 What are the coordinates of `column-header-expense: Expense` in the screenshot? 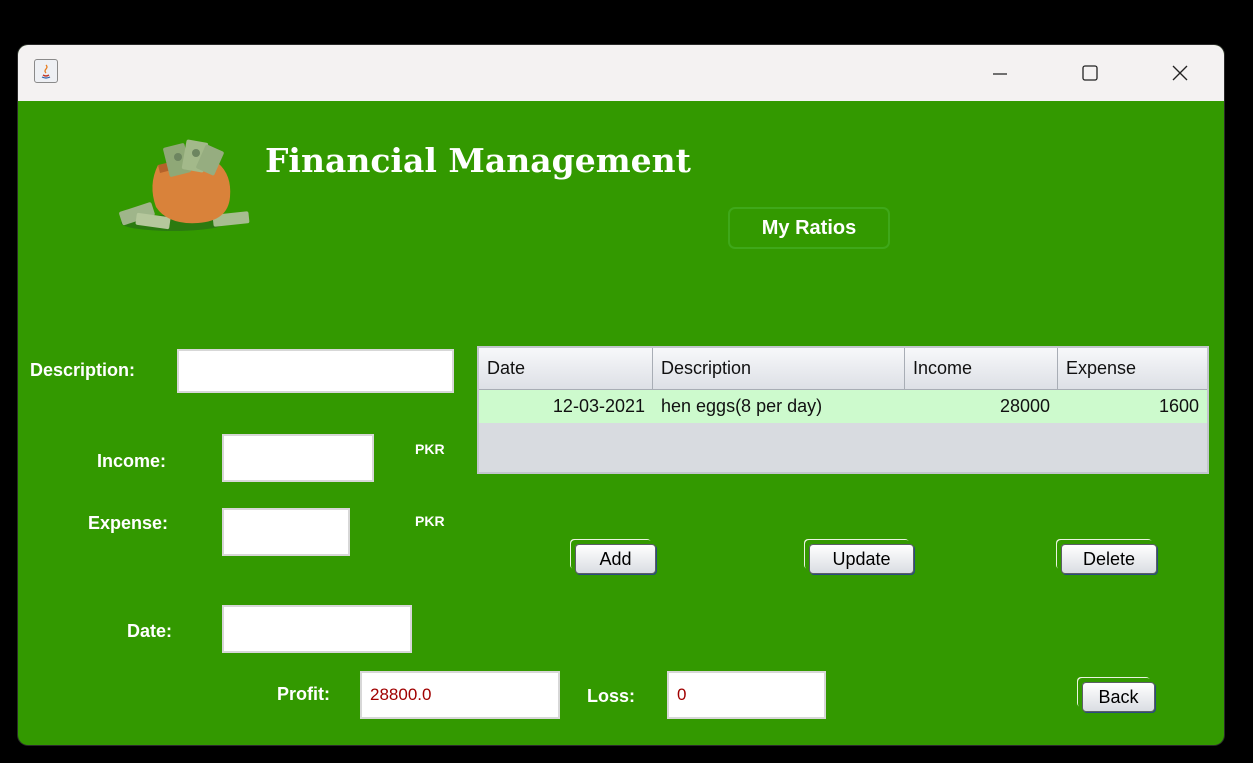 It's located at (1132, 368).